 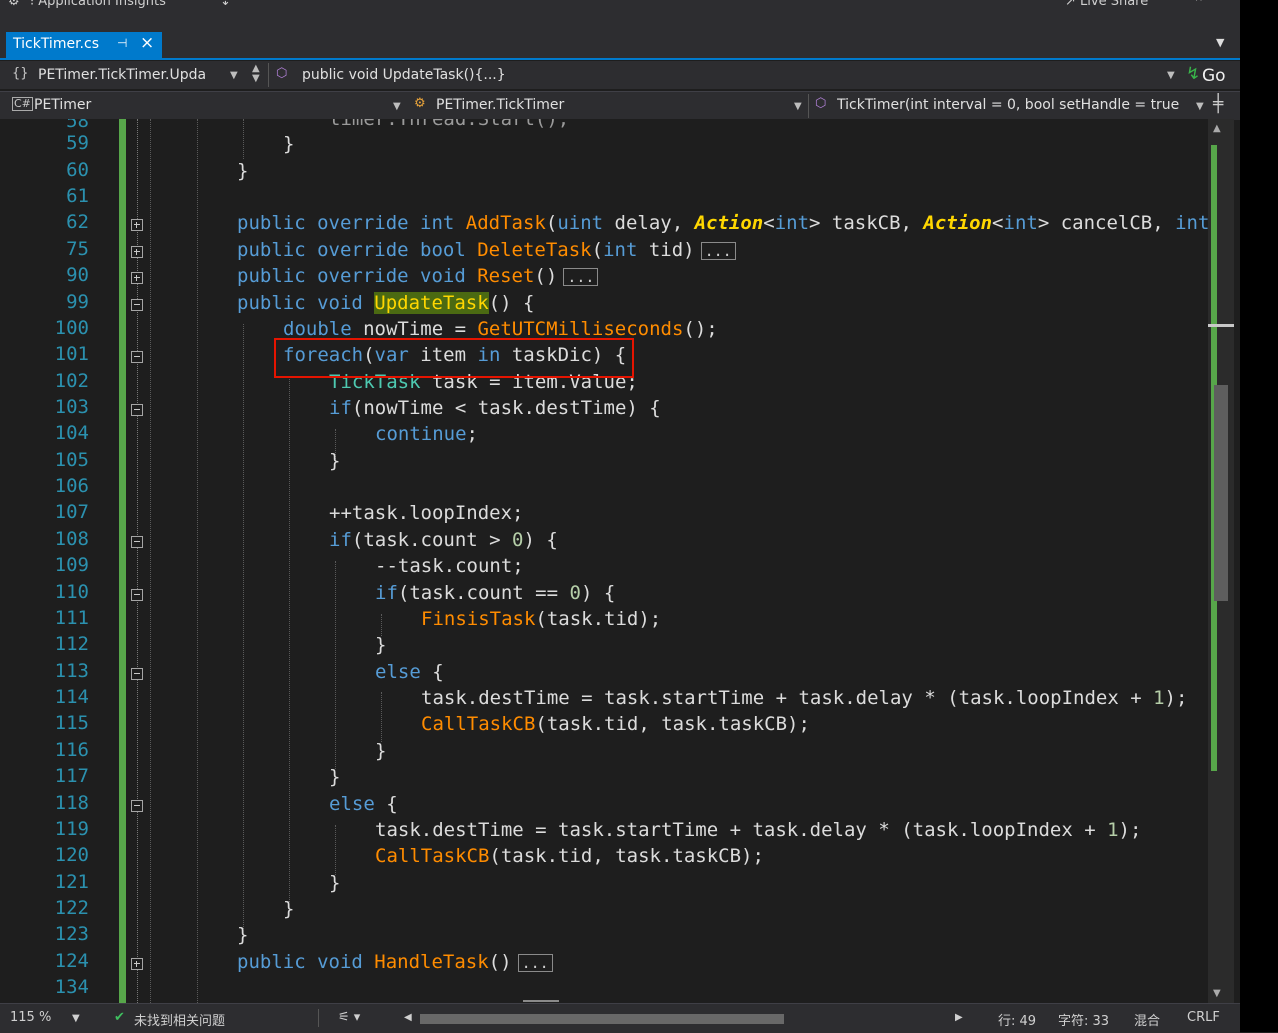 I want to click on collapsed-region-edge, so click(x=541, y=1001).